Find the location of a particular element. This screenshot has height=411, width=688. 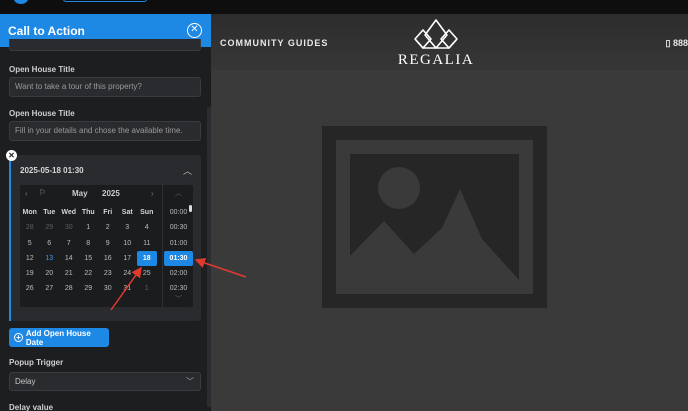

calendar-day: 31 is located at coordinates (128, 288).